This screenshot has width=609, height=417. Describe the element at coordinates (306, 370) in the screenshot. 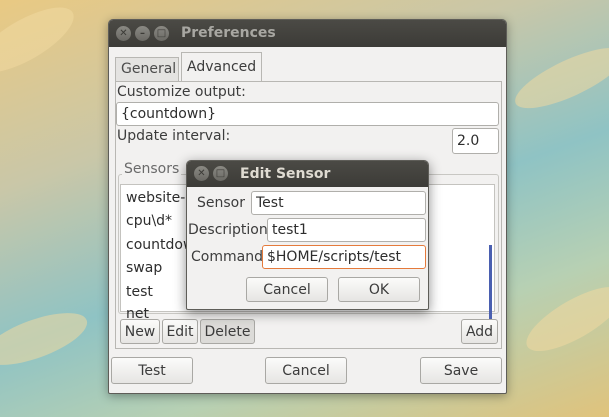

I see `cancel-button: Cancel` at that location.